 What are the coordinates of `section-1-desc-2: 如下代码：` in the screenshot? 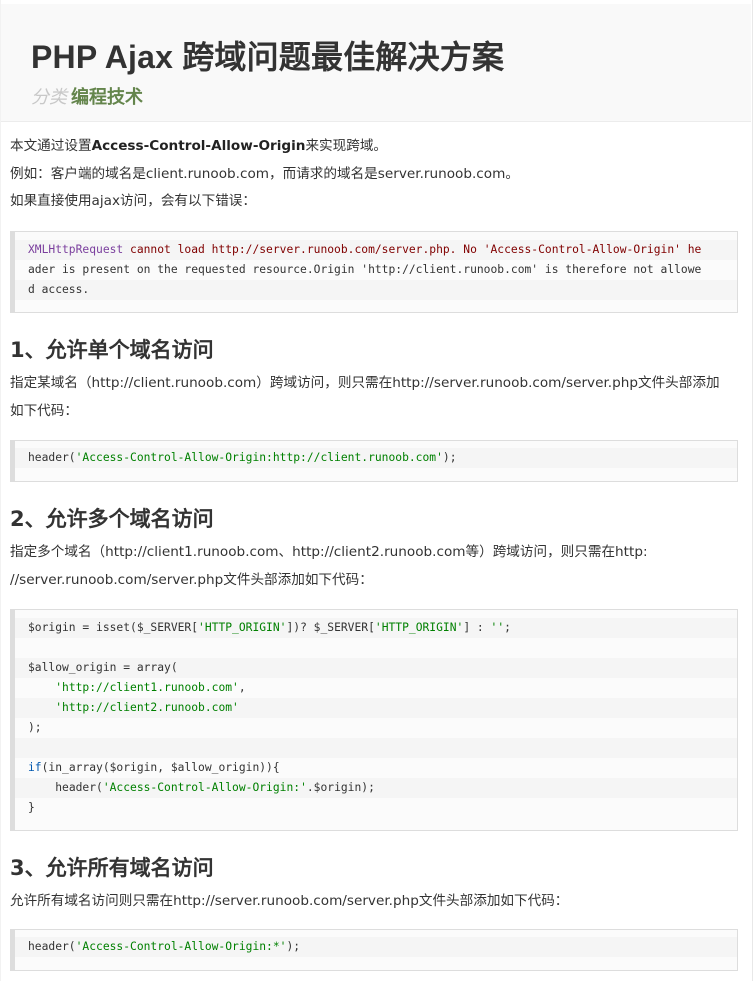 It's located at (44, 411).